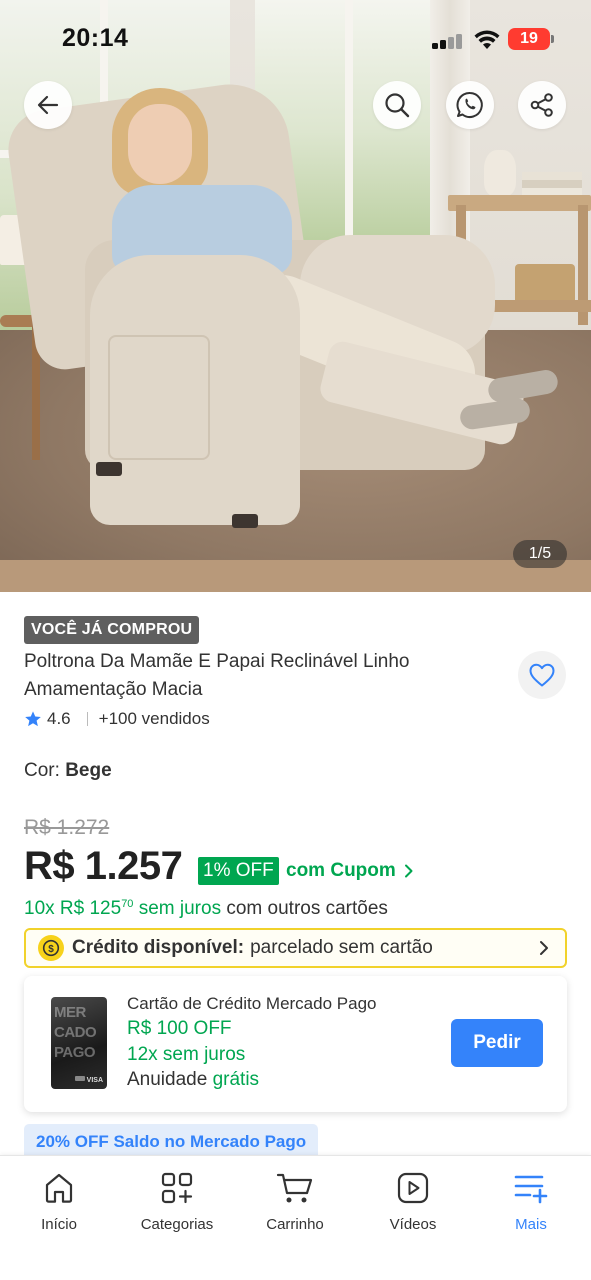 The height and width of the screenshot is (1280, 591). I want to click on card-offer-title: Cartão de Crédito Mercado Pago, so click(252, 1003).